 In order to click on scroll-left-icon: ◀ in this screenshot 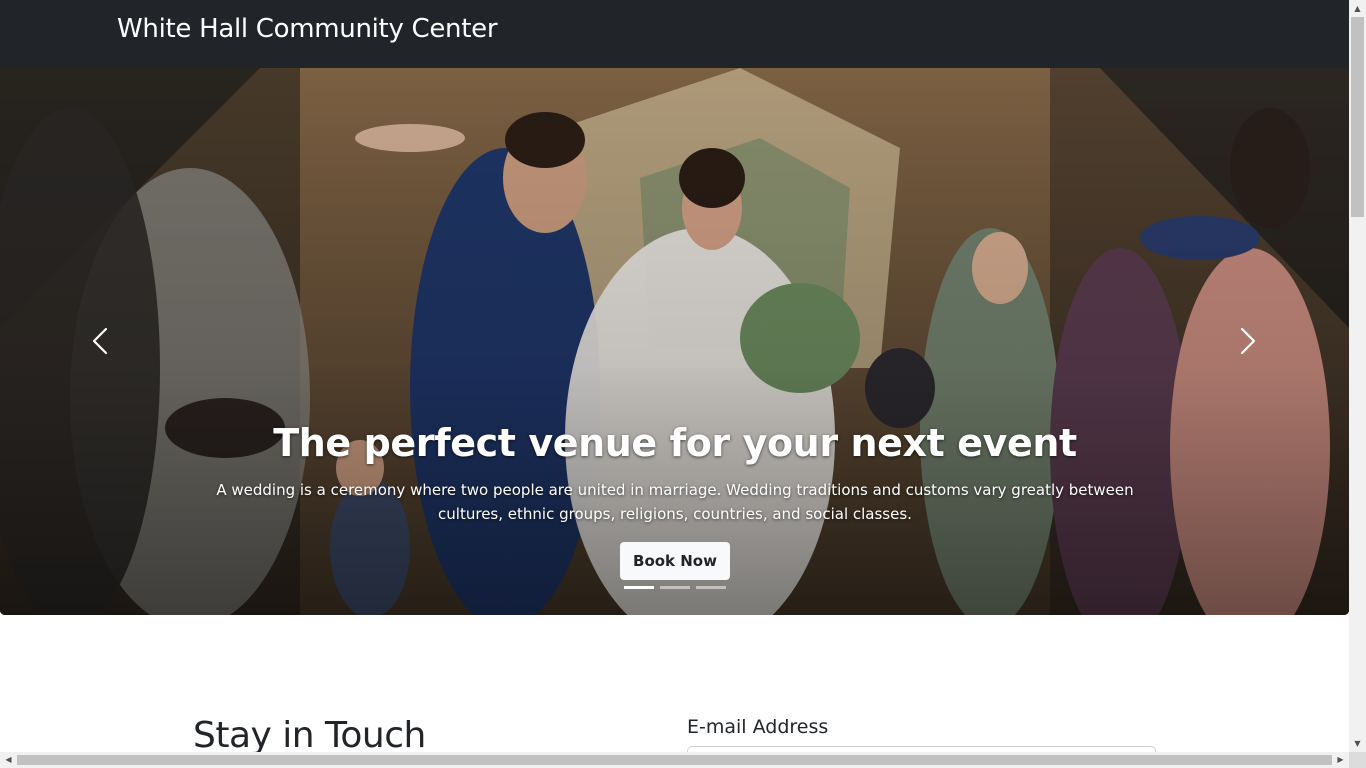, I will do `click(8, 760)`.